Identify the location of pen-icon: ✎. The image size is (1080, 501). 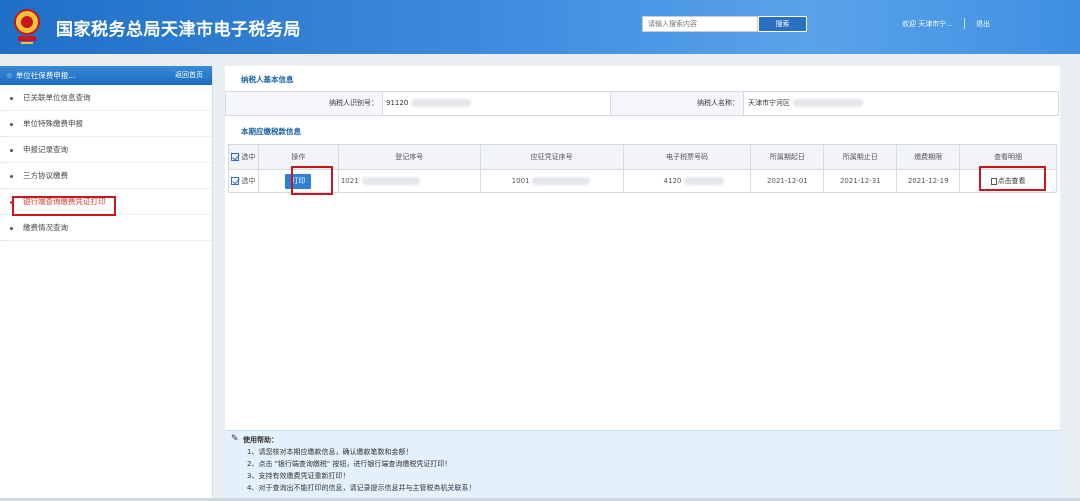
(235, 439).